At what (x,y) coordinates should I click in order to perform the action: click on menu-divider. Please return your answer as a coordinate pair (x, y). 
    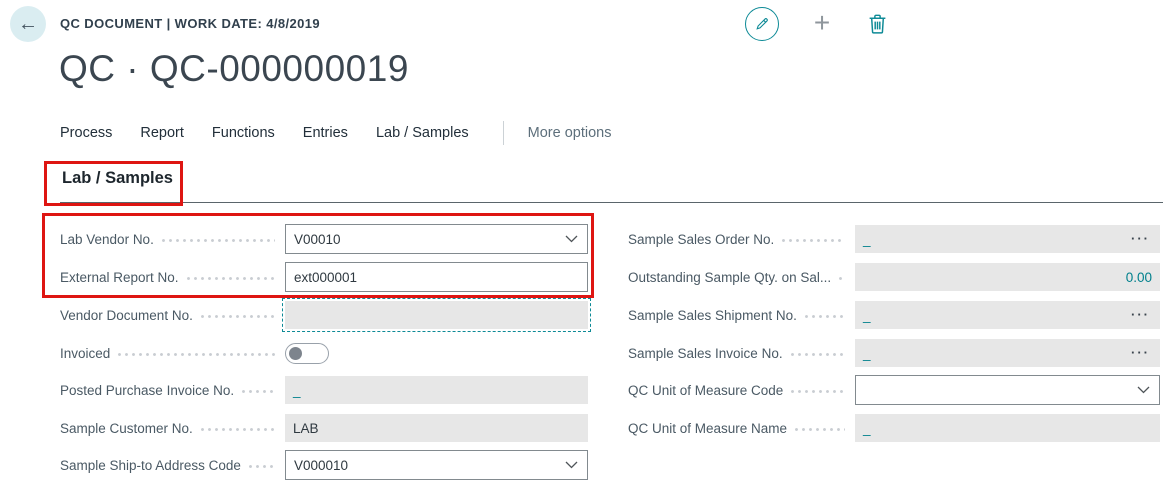
    Looking at the image, I should click on (503, 133).